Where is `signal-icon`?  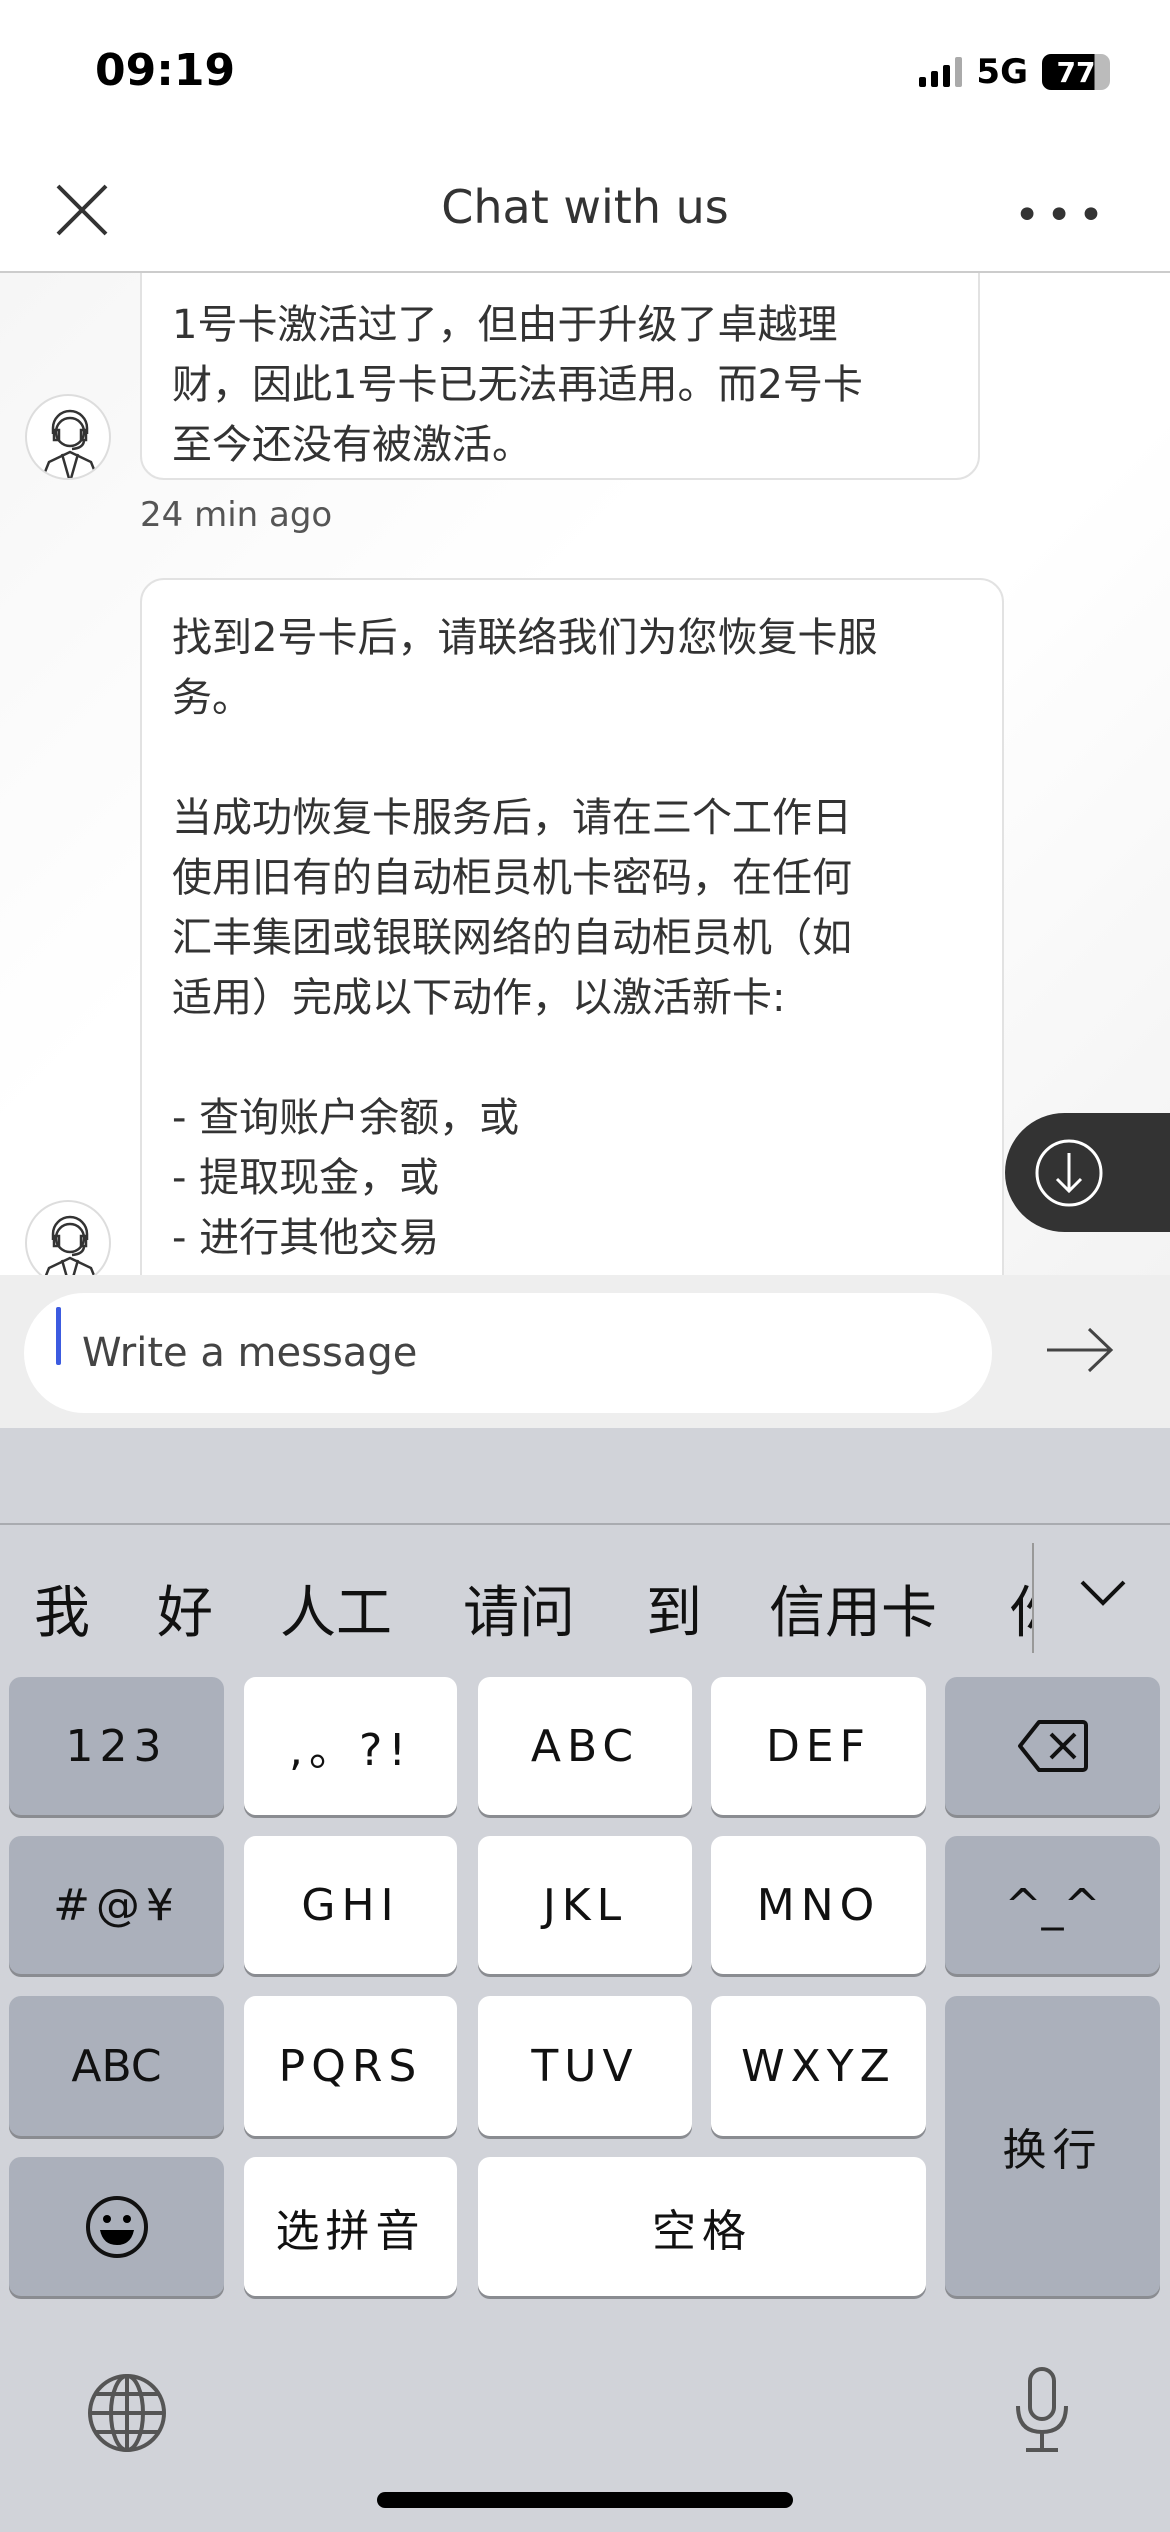
signal-icon is located at coordinates (941, 72).